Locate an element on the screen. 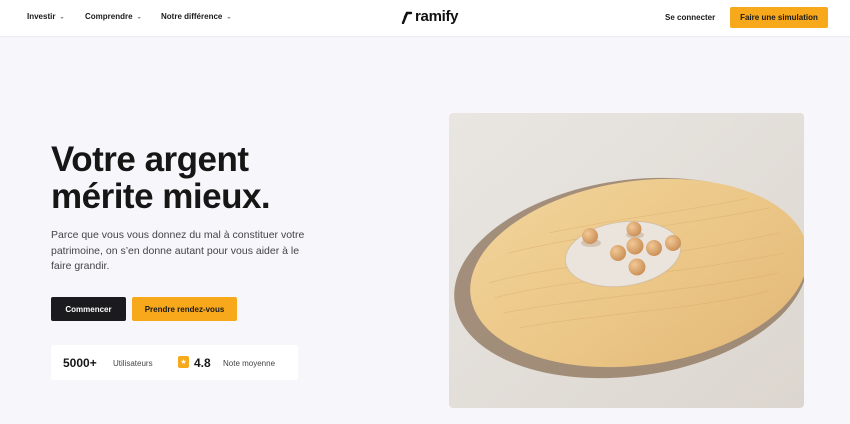  nav-item-notre-difference: Notre différence ⌄ is located at coordinates (196, 16).